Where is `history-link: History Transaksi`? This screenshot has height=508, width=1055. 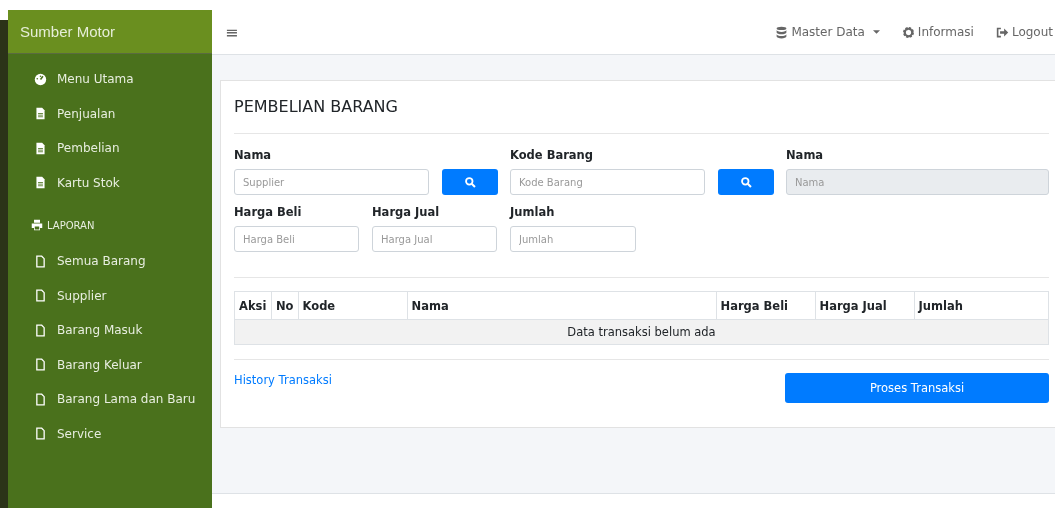 history-link: History Transaksi is located at coordinates (283, 380).